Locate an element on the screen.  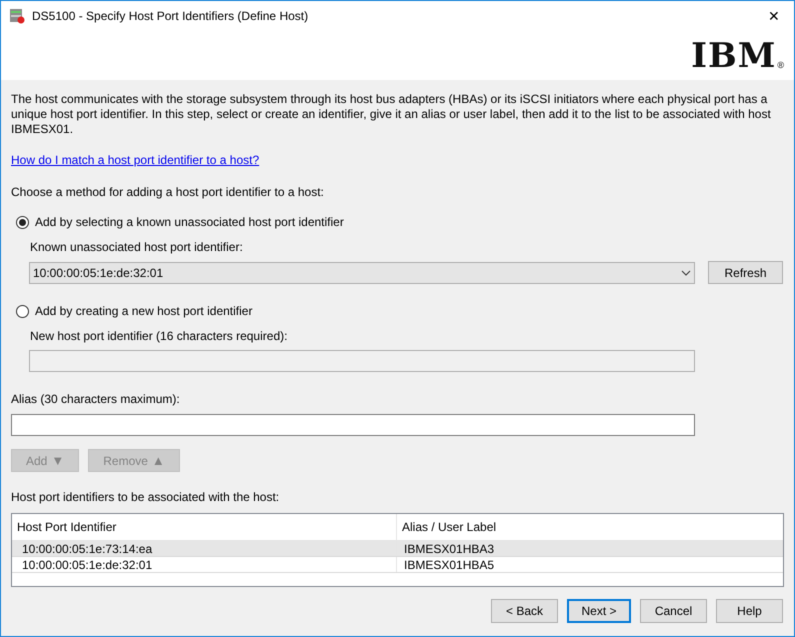
chevron-icon is located at coordinates (686, 273).